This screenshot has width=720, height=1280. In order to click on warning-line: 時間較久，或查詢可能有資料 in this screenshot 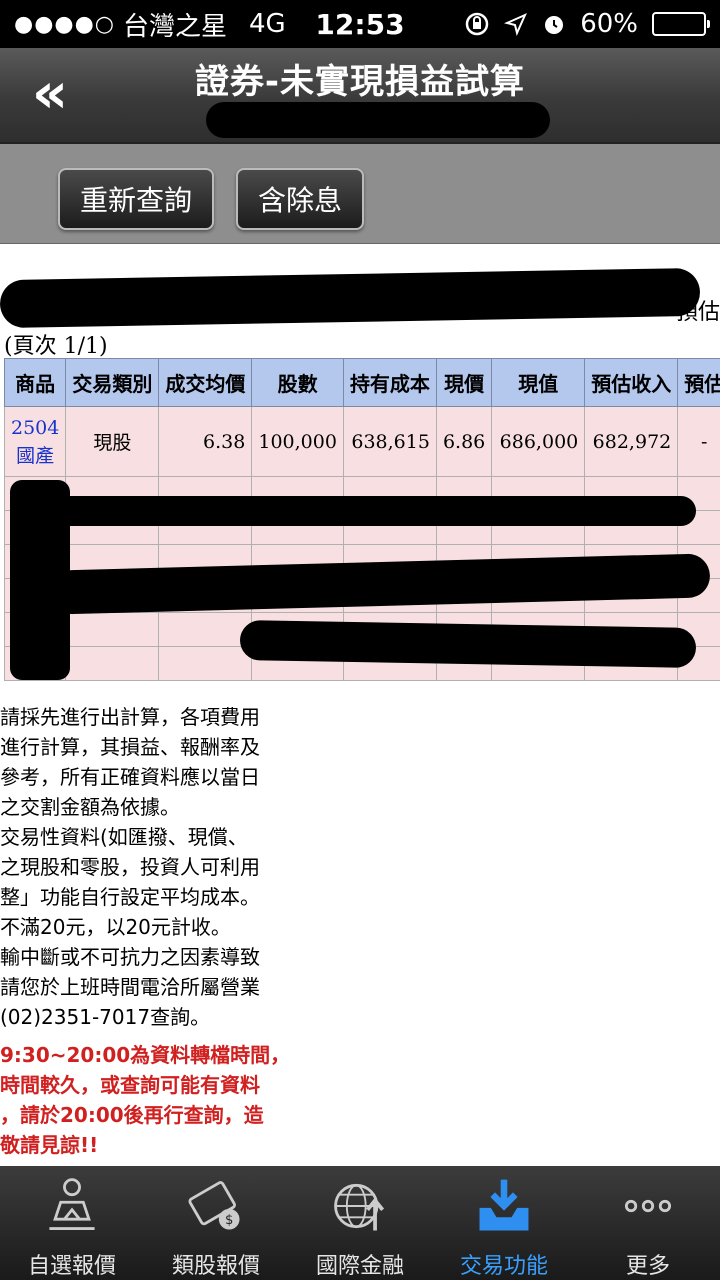, I will do `click(130, 1085)`.